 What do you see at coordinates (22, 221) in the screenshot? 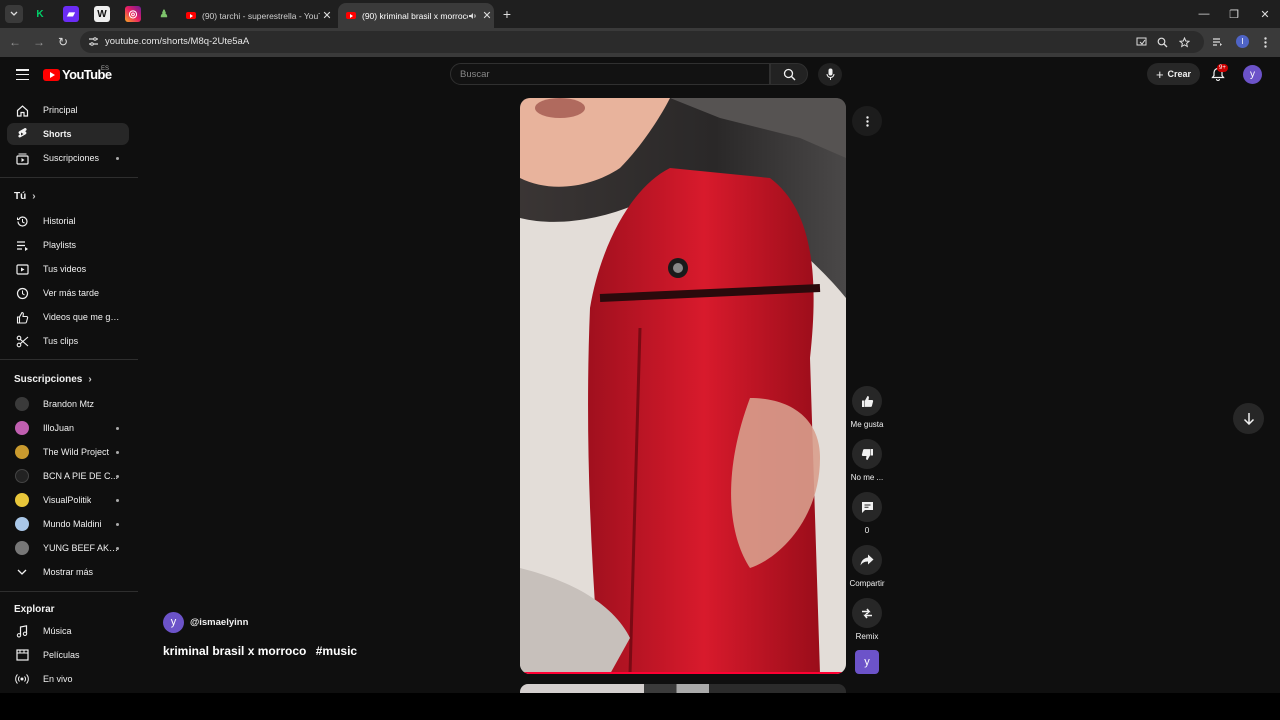
I see `history-icon` at bounding box center [22, 221].